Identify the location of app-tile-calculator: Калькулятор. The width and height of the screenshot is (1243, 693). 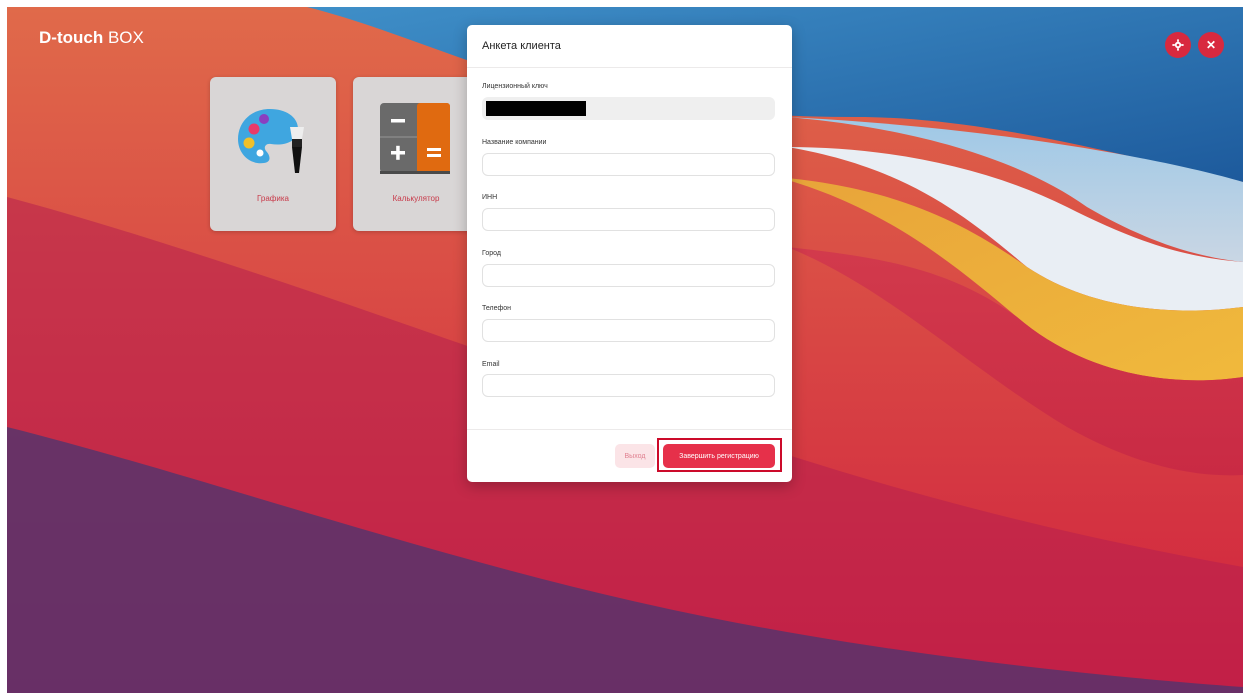
(416, 154).